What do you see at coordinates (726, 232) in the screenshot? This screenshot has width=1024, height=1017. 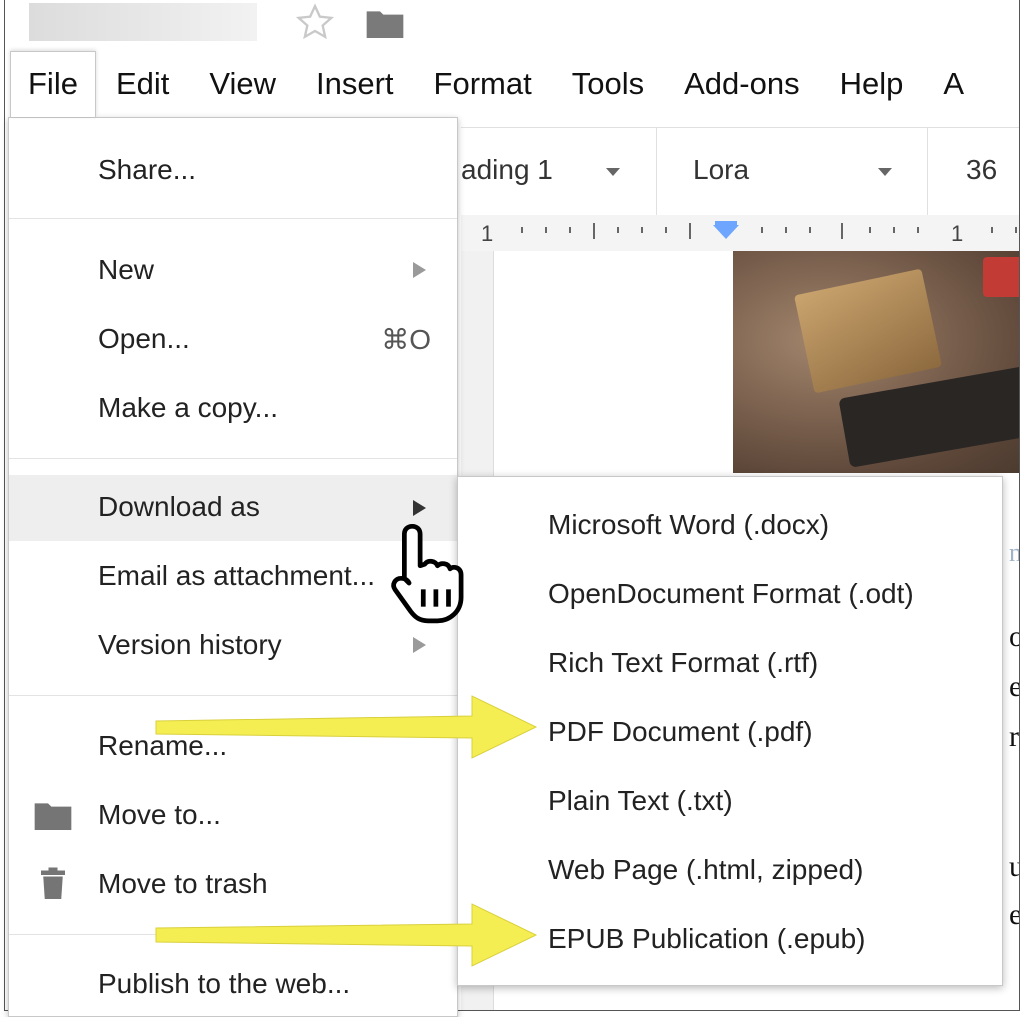 I see `indent-marker-arrow` at bounding box center [726, 232].